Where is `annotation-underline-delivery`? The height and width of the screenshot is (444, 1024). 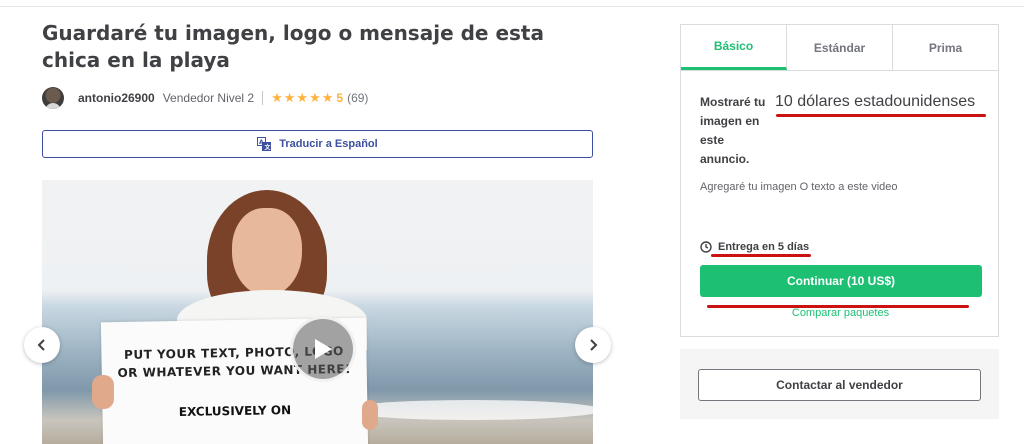 annotation-underline-delivery is located at coordinates (761, 255).